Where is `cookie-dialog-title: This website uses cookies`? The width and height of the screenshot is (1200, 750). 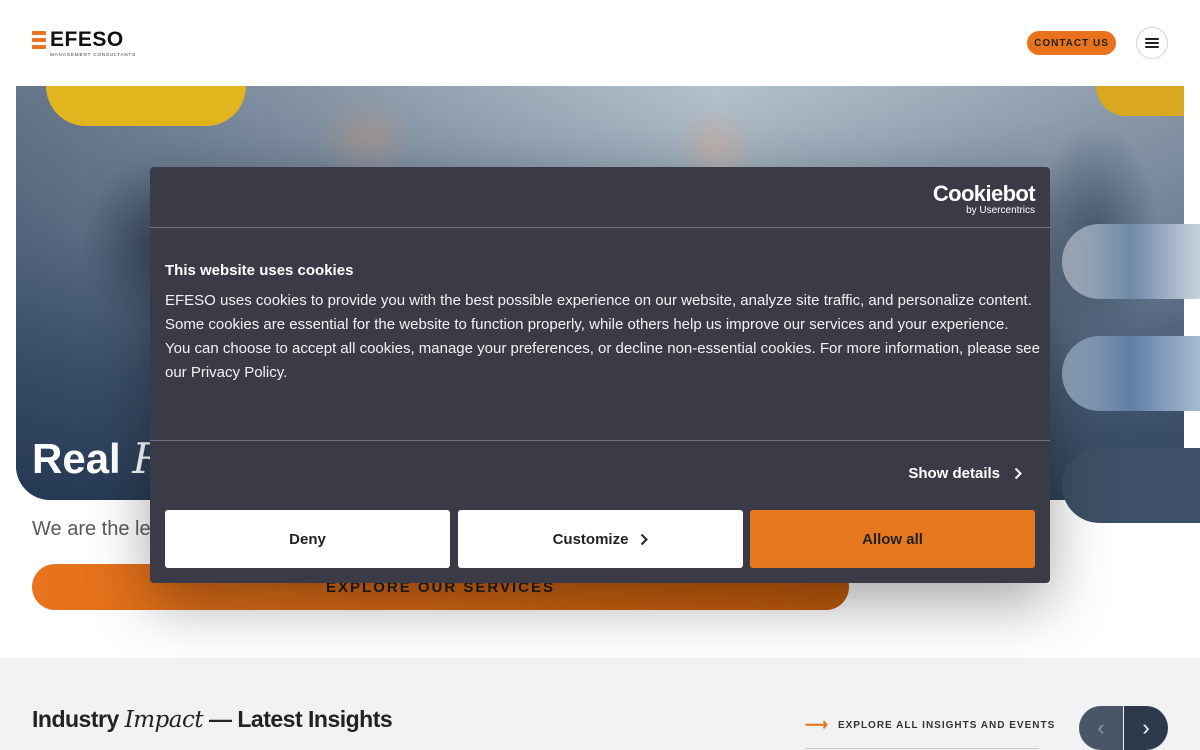 cookie-dialog-title: This website uses cookies is located at coordinates (259, 270).